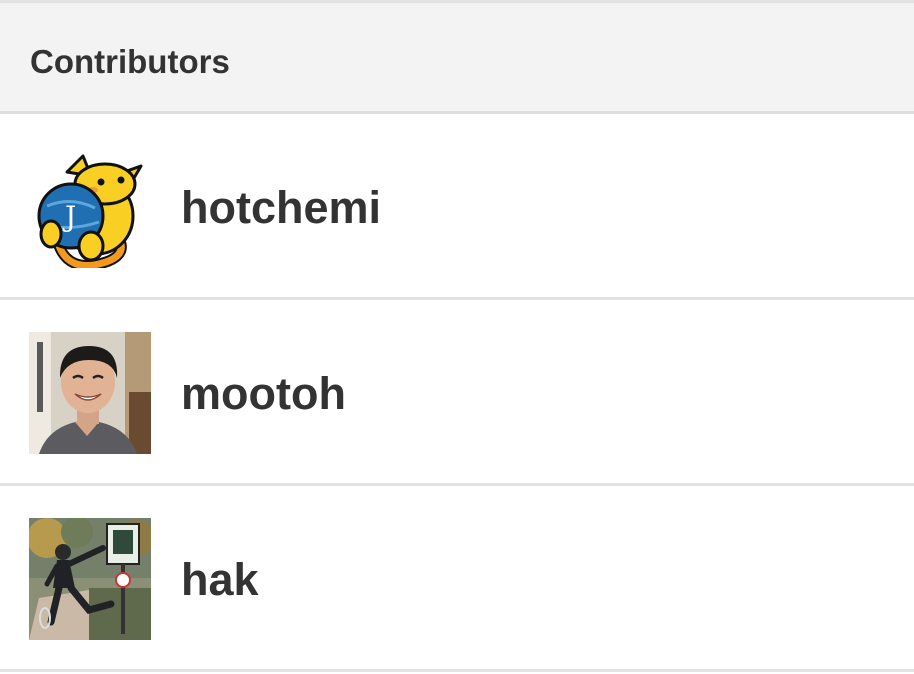 The image size is (914, 674). What do you see at coordinates (90, 207) in the screenshot?
I see `wapuu-mascot-icon: J` at bounding box center [90, 207].